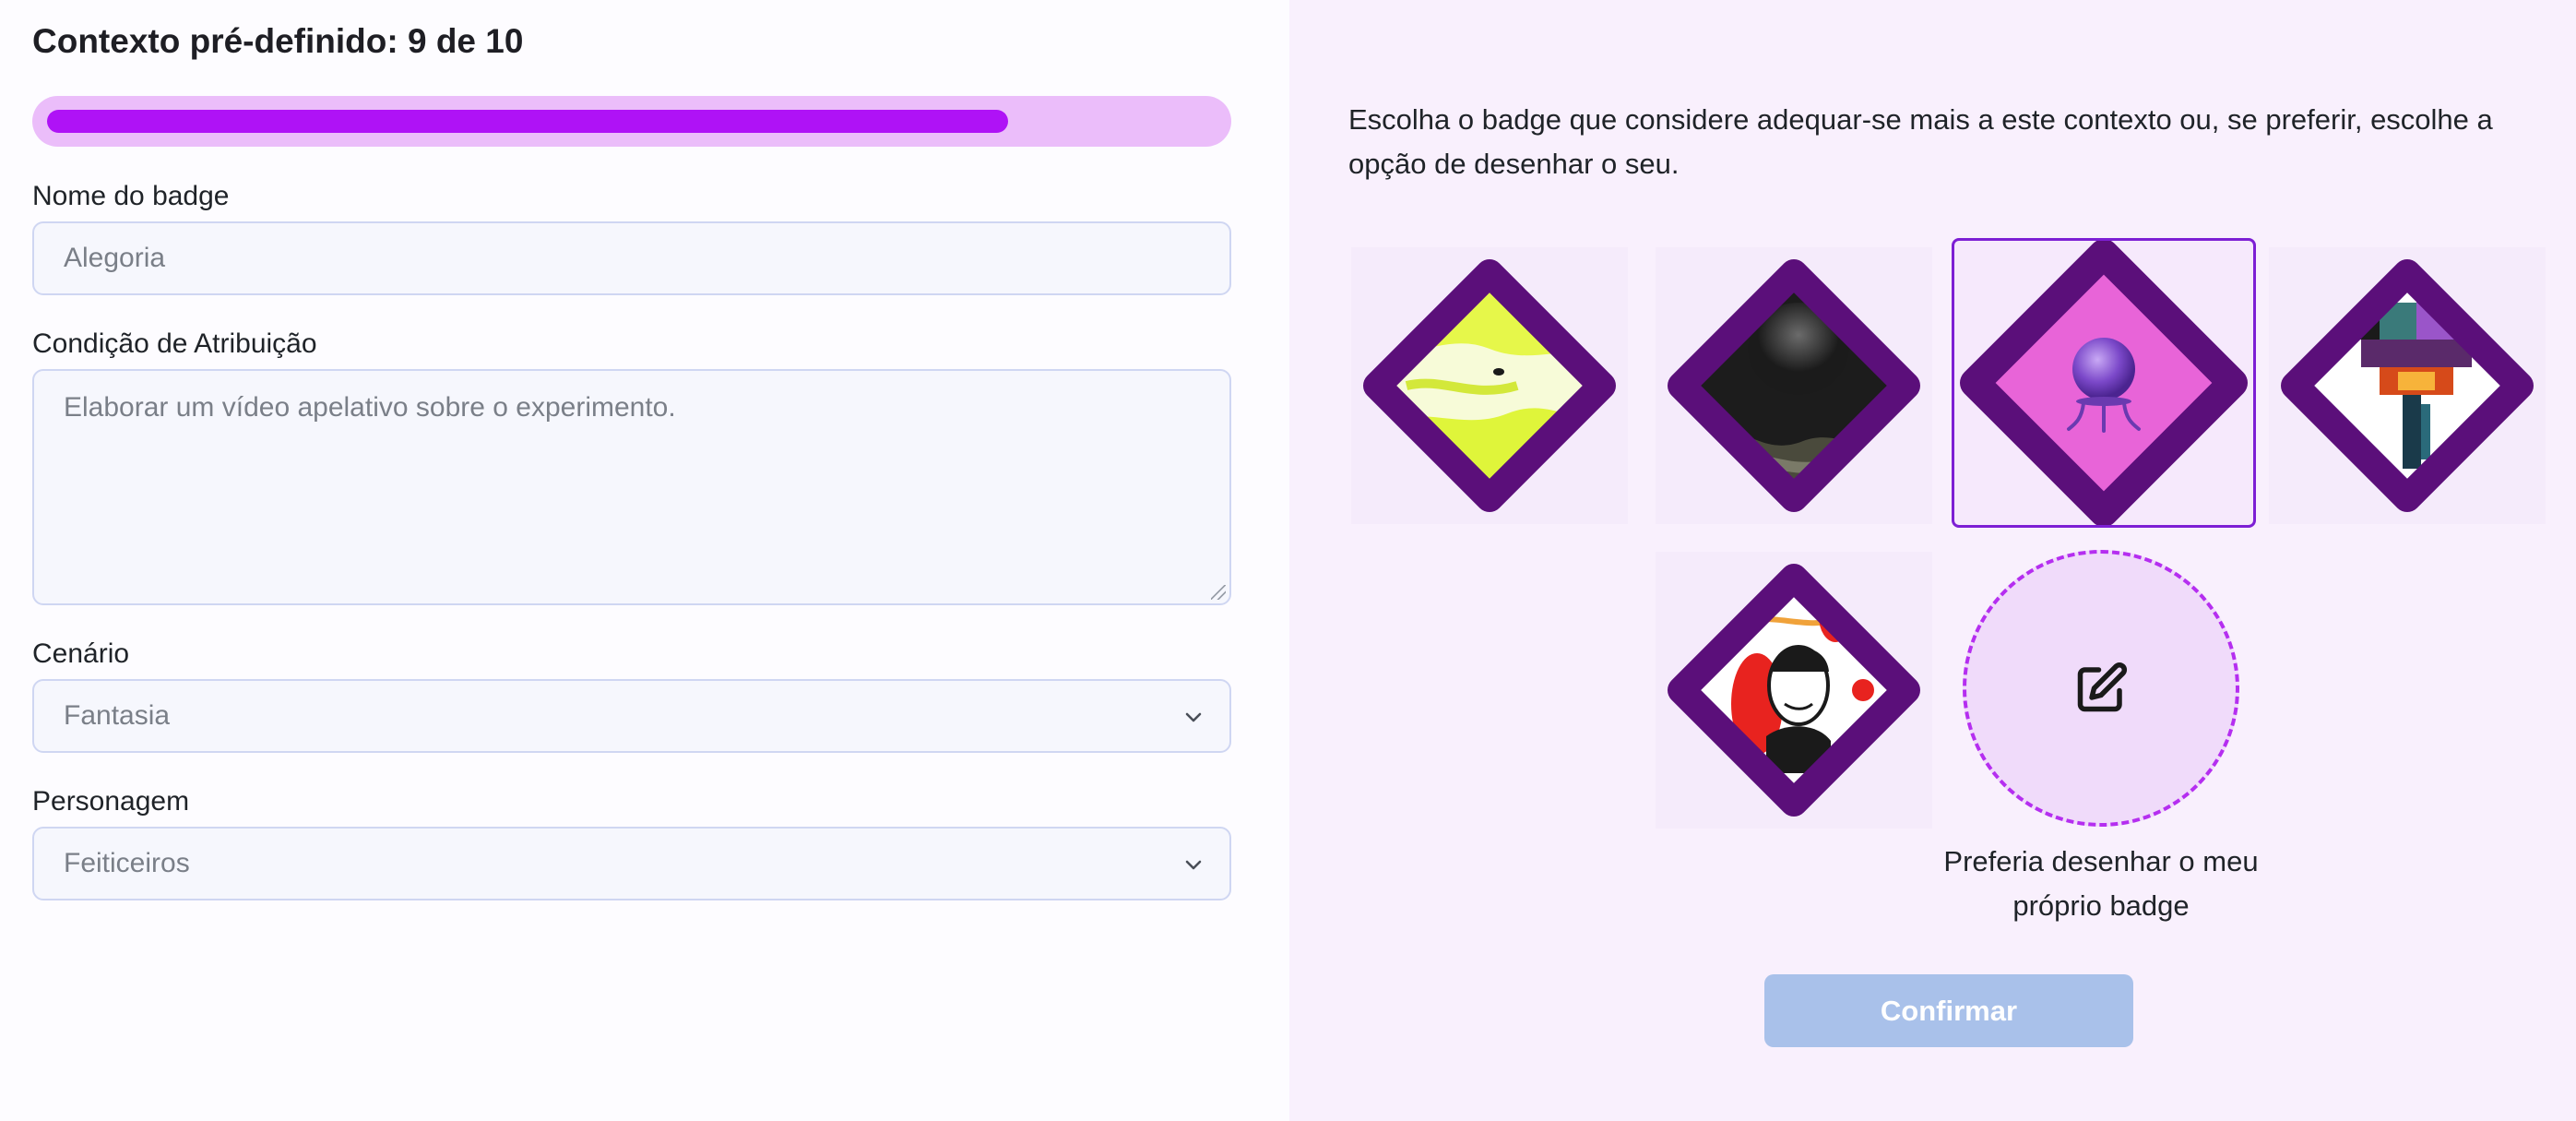  Describe the element at coordinates (81, 654) in the screenshot. I see `scenario-label: Cenário` at that location.